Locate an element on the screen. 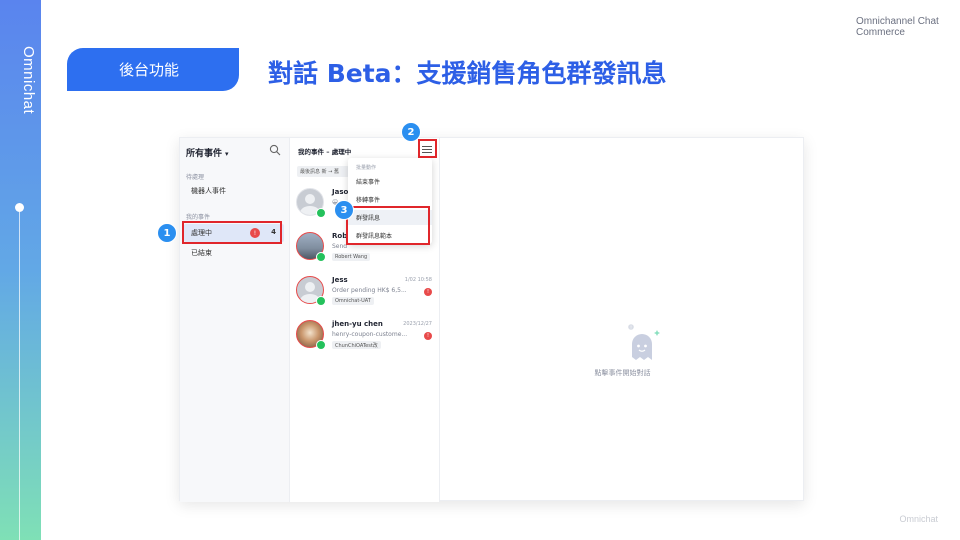 This screenshot has height=540, width=960. sidebar-item-label: 已結束 is located at coordinates (201, 253).